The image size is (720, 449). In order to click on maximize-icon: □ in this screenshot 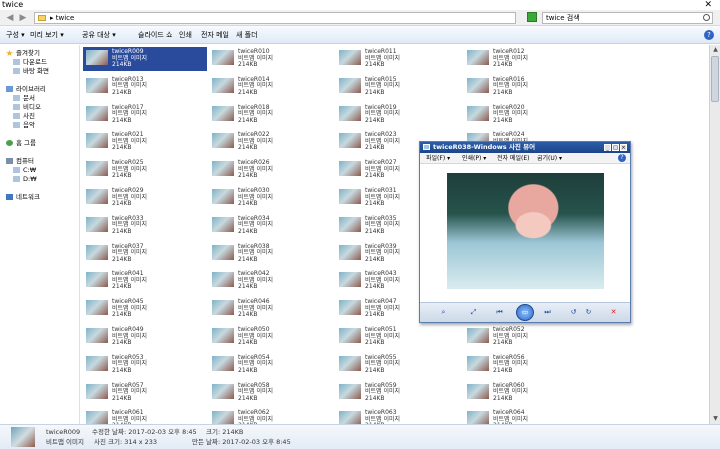, I will do `click(615, 147)`.